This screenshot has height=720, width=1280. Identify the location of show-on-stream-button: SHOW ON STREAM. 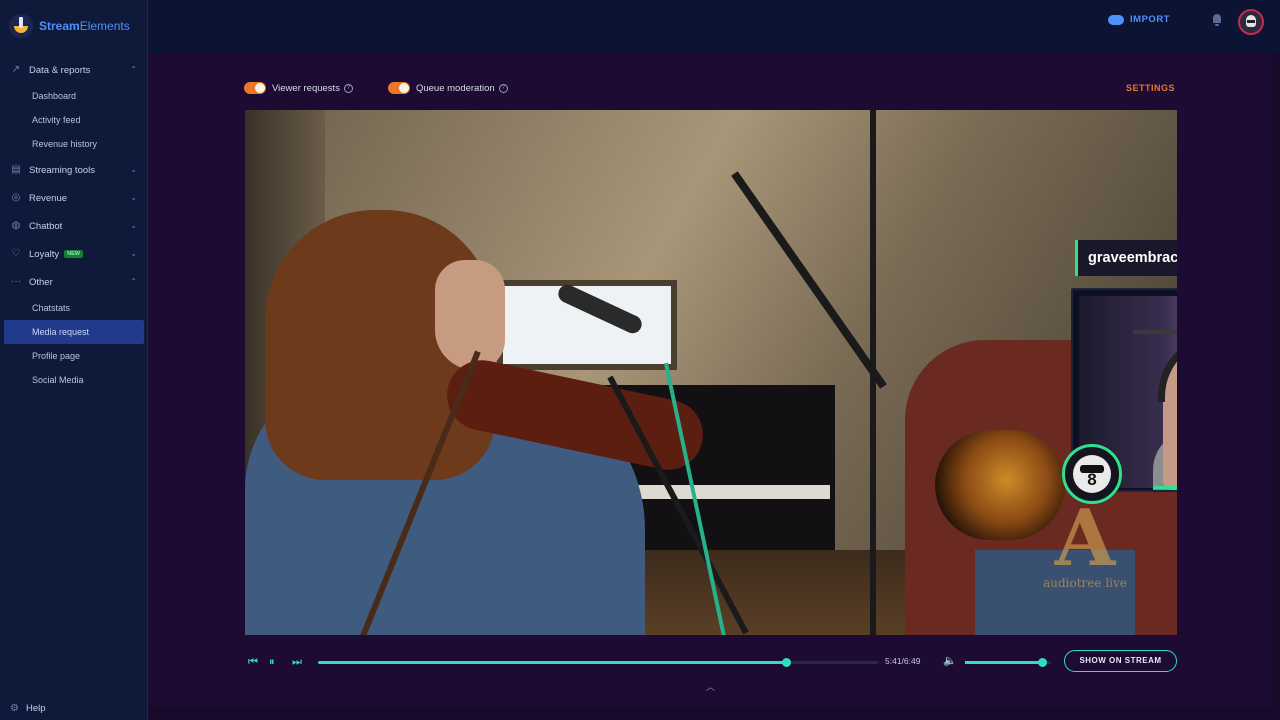
(1120, 661).